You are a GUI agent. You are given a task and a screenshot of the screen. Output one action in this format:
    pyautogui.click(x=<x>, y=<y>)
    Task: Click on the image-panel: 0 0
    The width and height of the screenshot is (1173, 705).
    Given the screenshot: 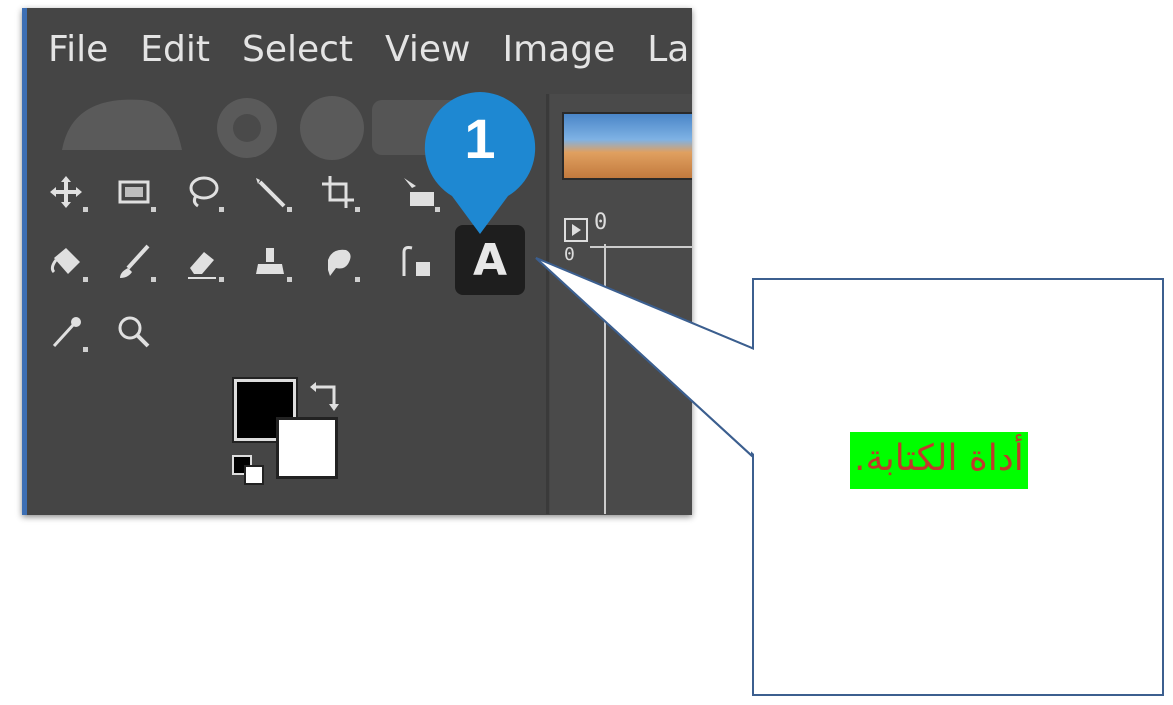 What is the action you would take?
    pyautogui.click(x=621, y=304)
    